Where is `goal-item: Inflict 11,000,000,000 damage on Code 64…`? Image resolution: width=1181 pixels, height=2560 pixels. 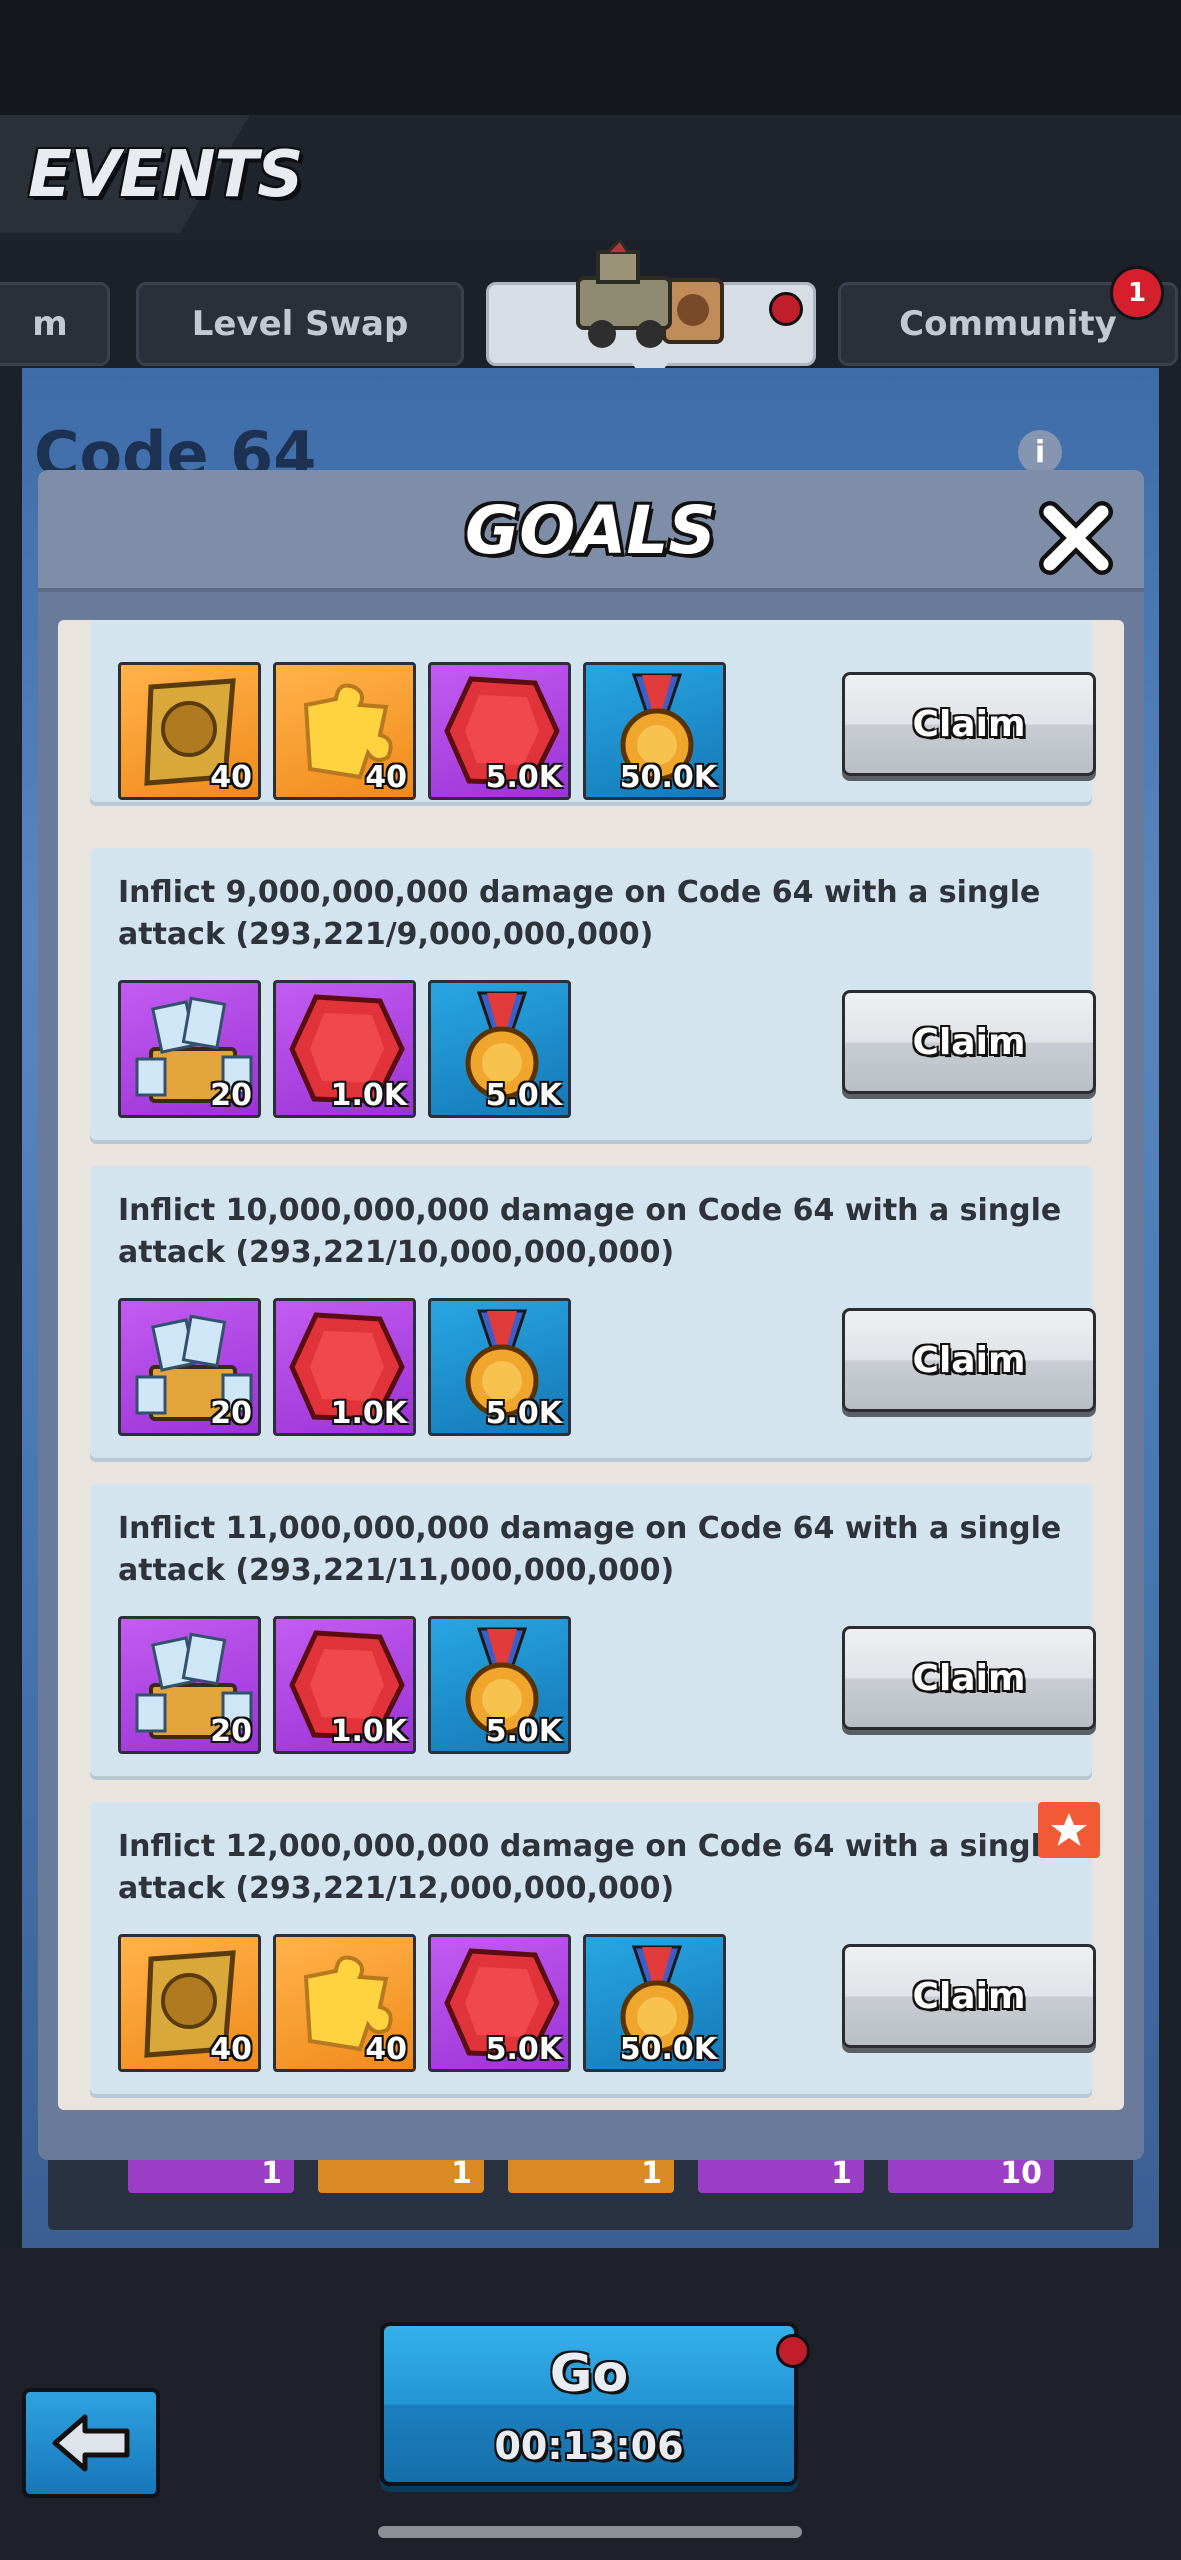 goal-item: Inflict 11,000,000,000 damage on Code 64… is located at coordinates (593, 1630).